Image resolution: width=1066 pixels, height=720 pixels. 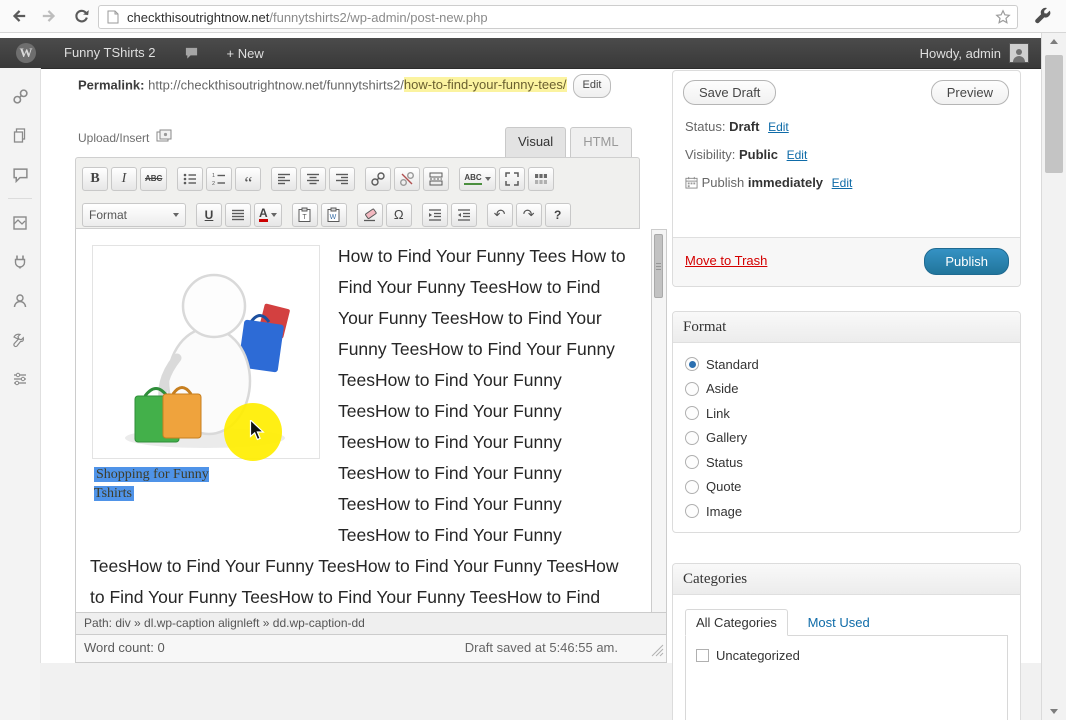 I want to click on bold-button: B, so click(x=95, y=178).